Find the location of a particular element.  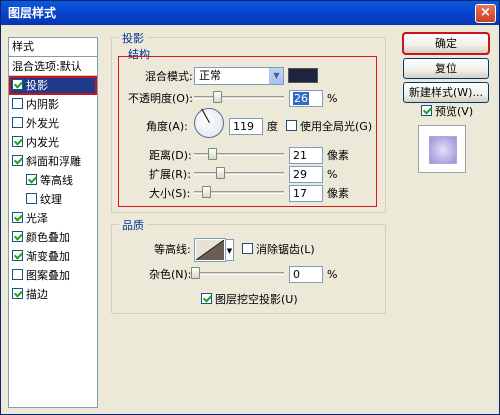

angle-needle is located at coordinates (205, 115).